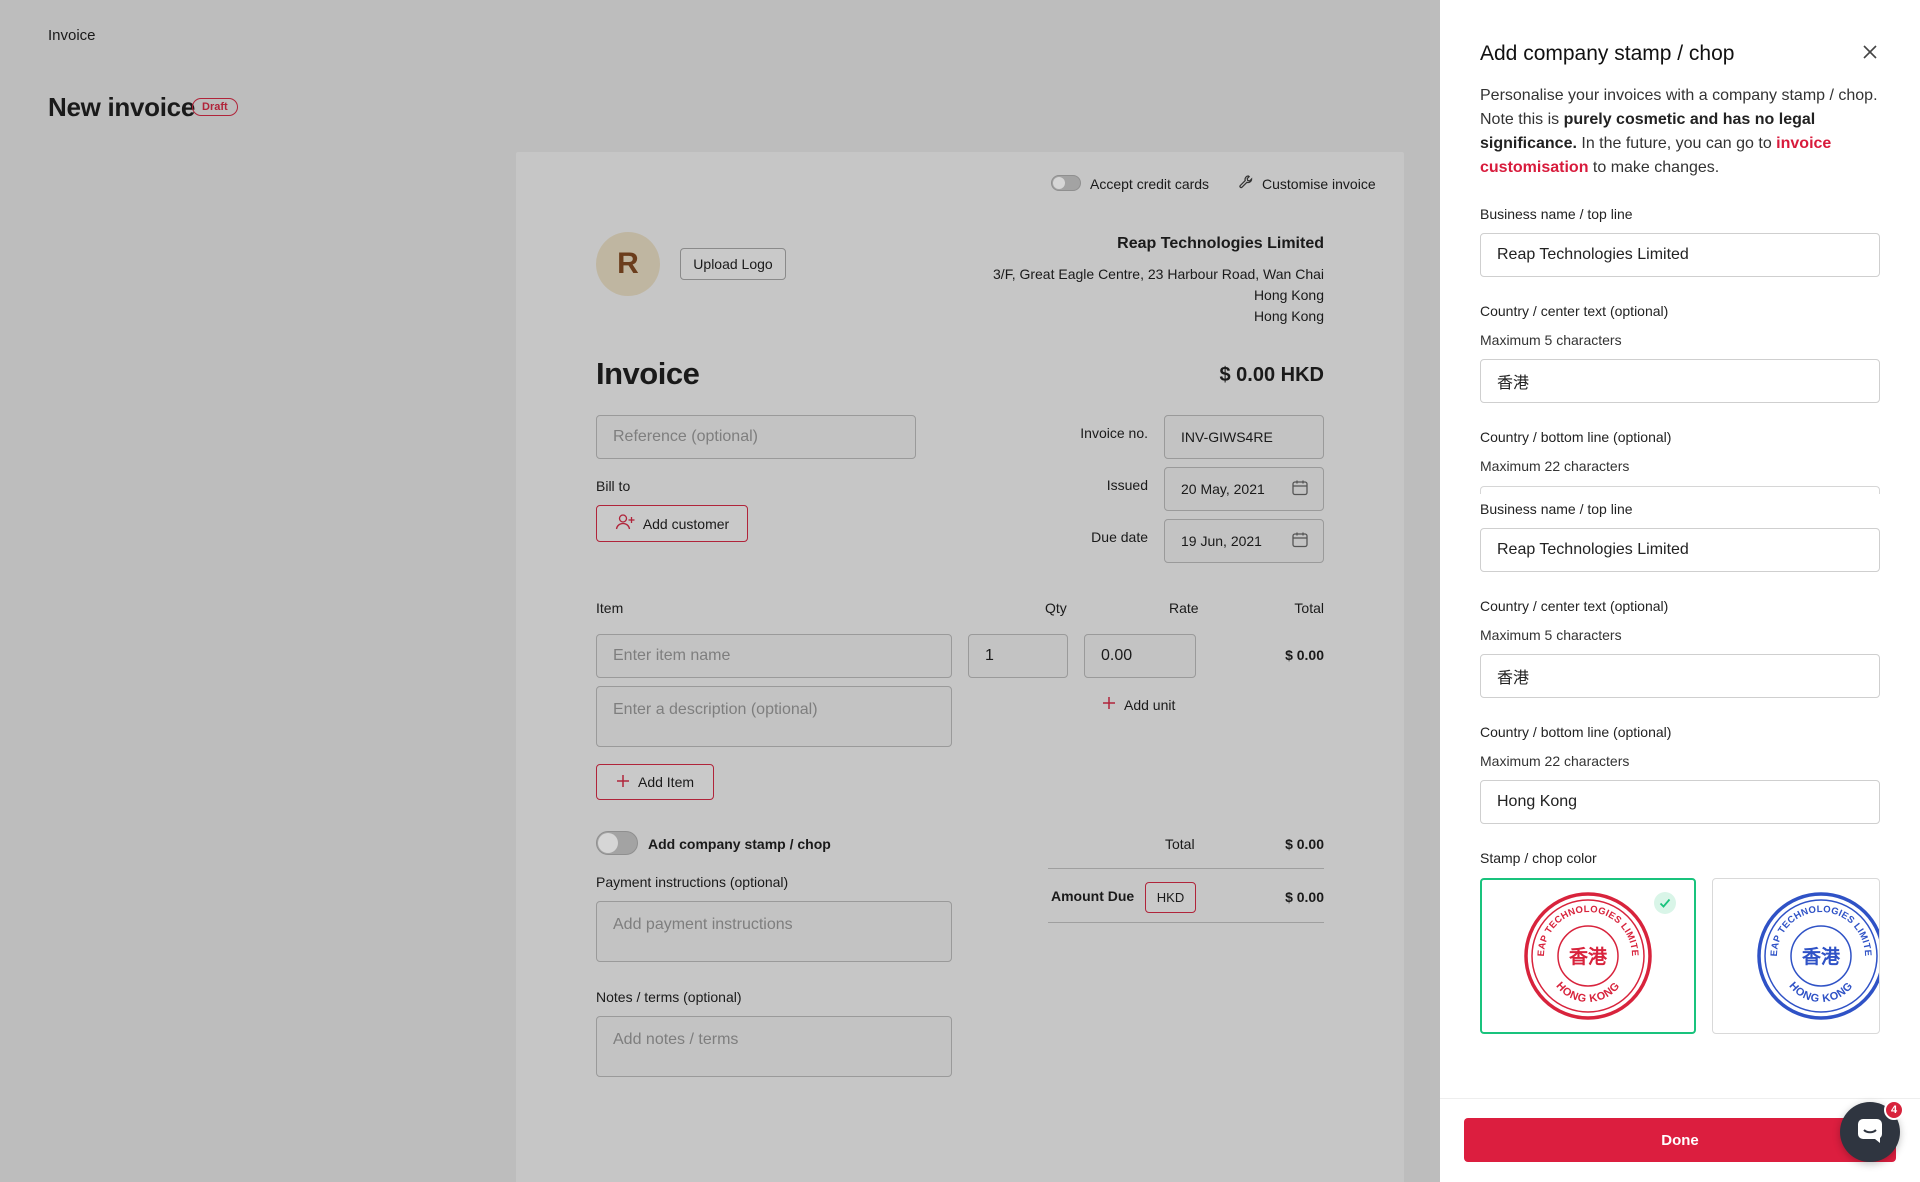  Describe the element at coordinates (1180, 844) in the screenshot. I see `total-label: Total` at that location.